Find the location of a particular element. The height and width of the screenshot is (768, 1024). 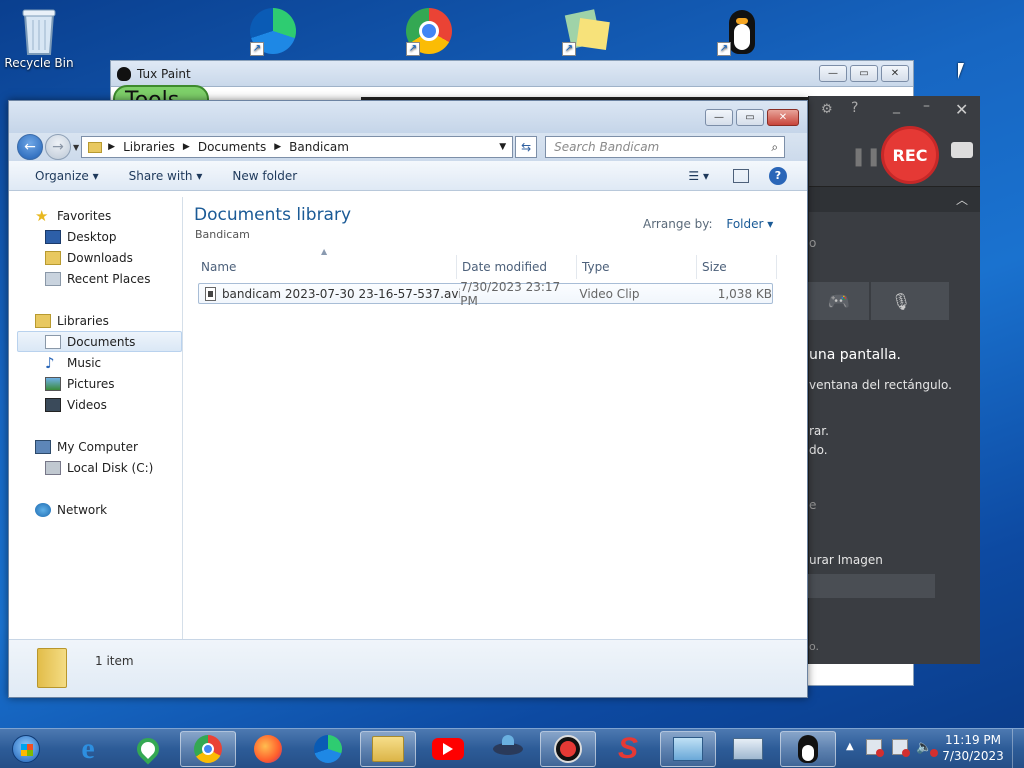

nav-desktop: Desktop is located at coordinates (99, 236).